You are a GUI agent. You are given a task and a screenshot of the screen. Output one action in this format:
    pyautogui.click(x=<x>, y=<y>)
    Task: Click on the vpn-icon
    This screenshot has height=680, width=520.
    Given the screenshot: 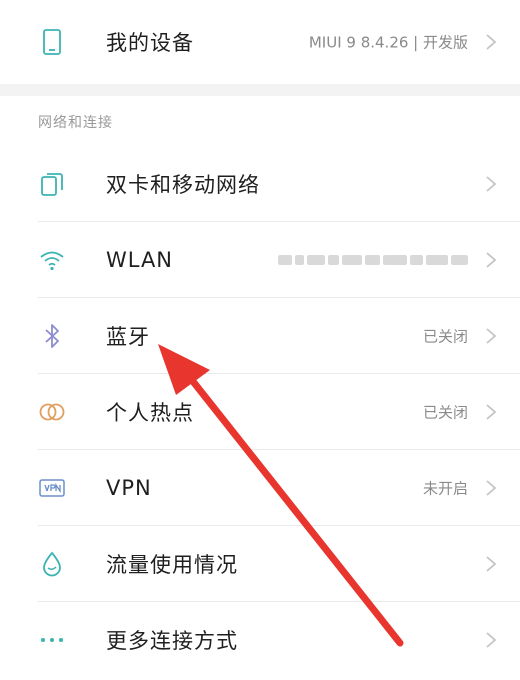 What is the action you would take?
    pyautogui.click(x=52, y=488)
    